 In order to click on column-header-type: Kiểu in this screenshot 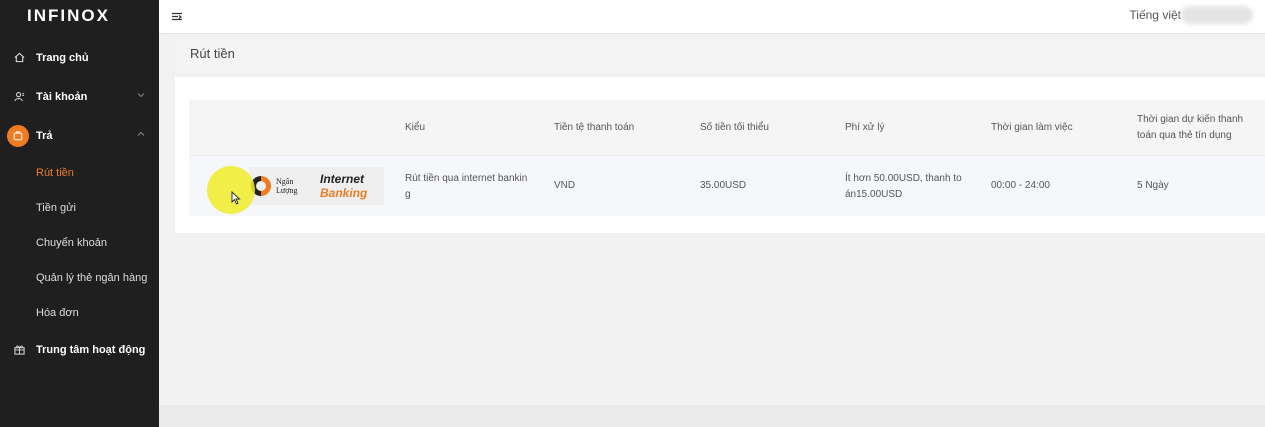, I will do `click(415, 127)`.